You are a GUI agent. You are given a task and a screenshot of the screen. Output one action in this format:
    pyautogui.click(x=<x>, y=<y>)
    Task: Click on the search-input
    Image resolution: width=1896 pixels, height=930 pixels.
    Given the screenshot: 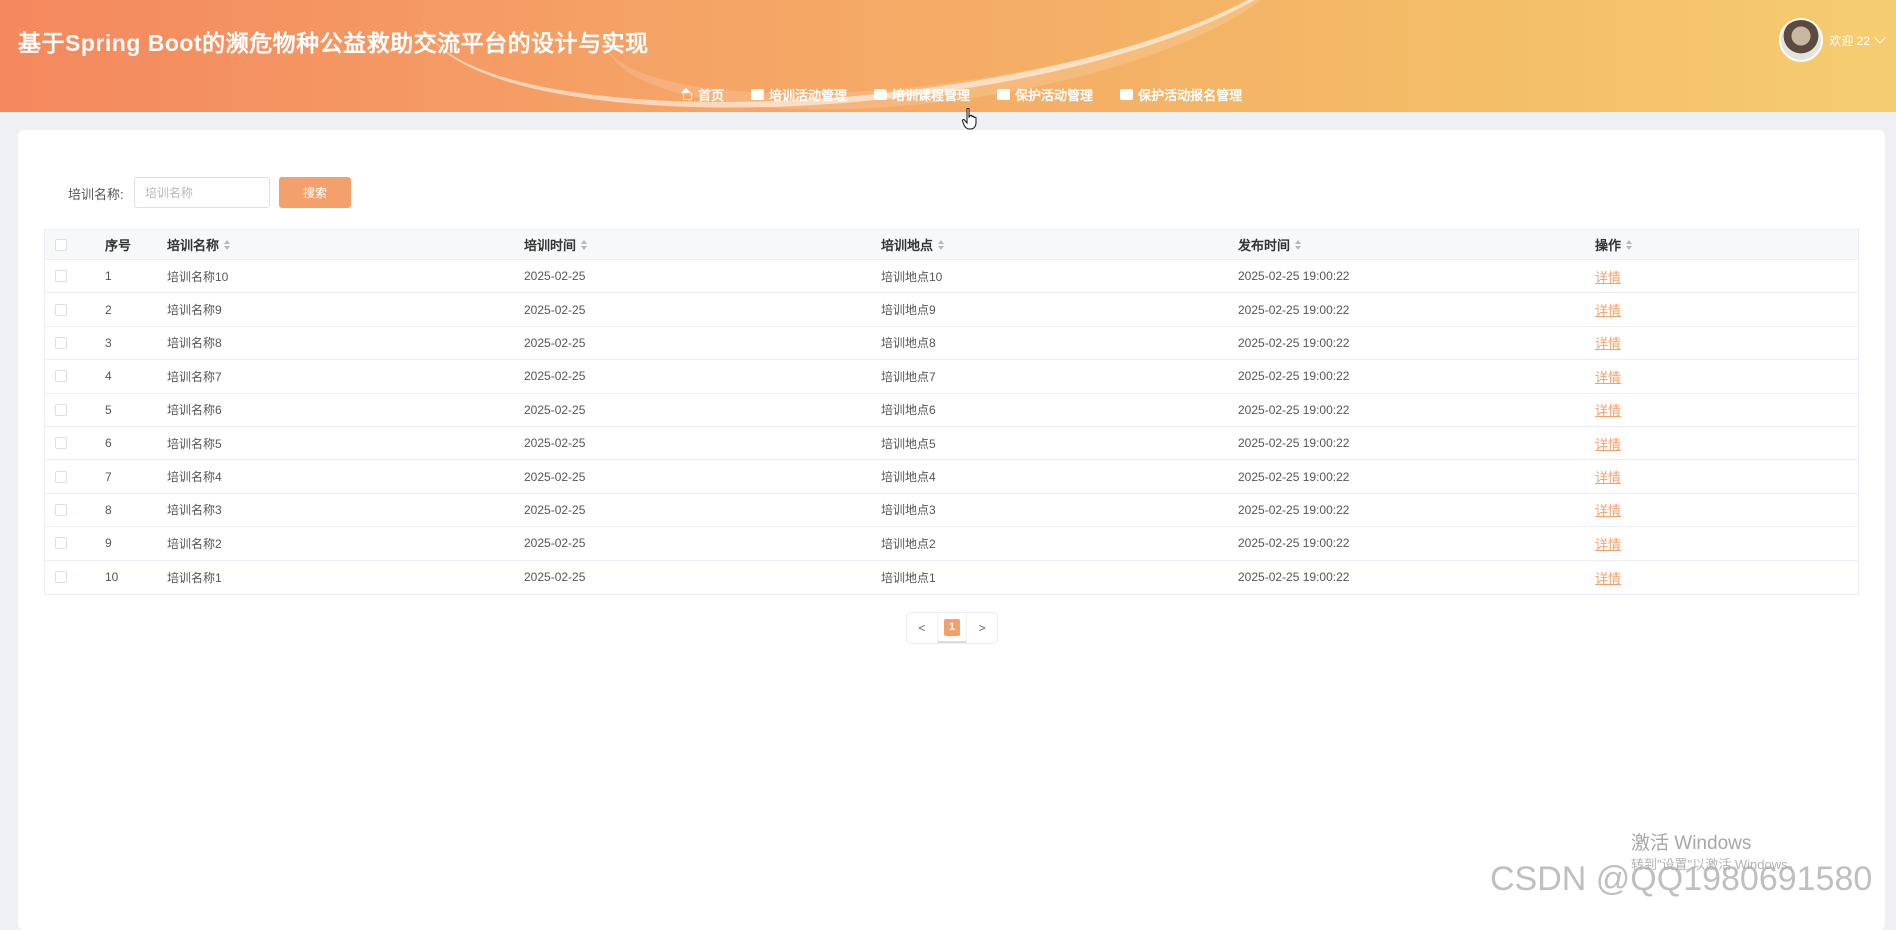 What is the action you would take?
    pyautogui.click(x=202, y=192)
    